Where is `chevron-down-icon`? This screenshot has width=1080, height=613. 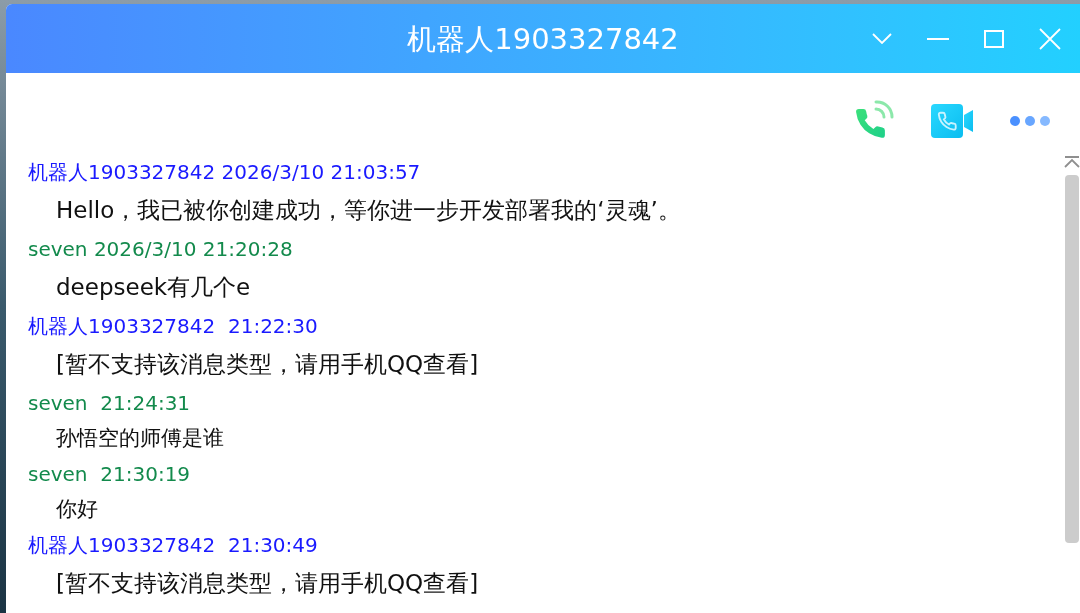 chevron-down-icon is located at coordinates (882, 38).